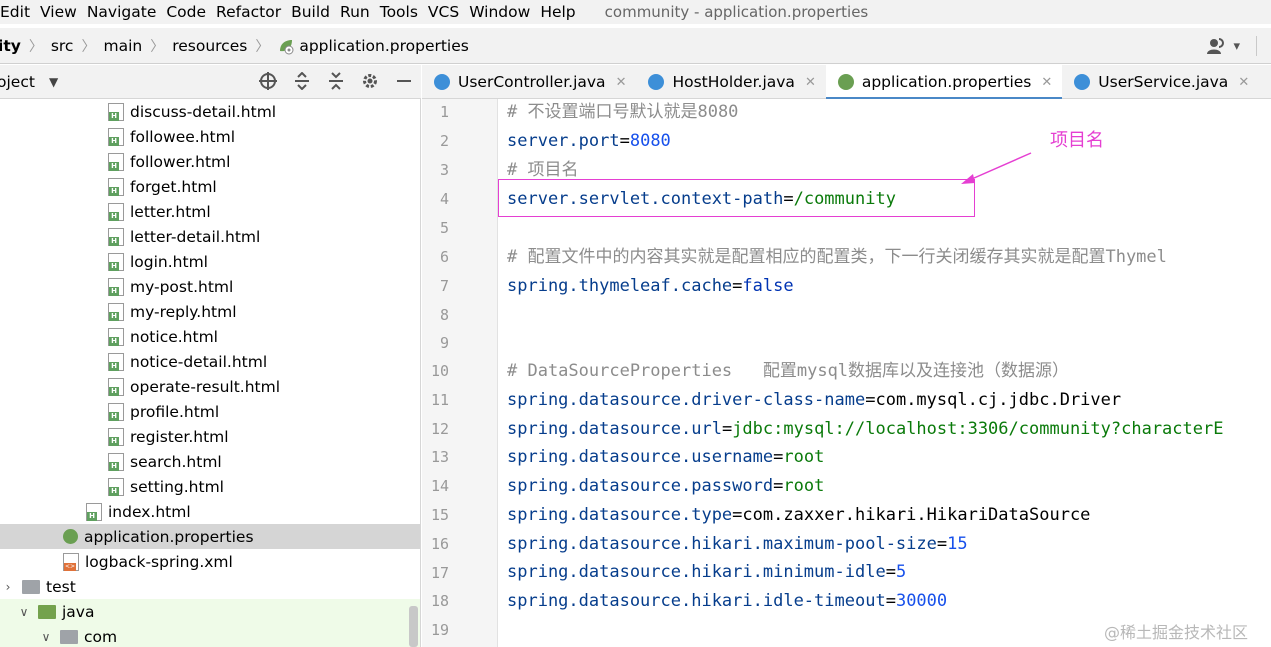  What do you see at coordinates (210, 611) in the screenshot?
I see `tree-item: ∨ java` at bounding box center [210, 611].